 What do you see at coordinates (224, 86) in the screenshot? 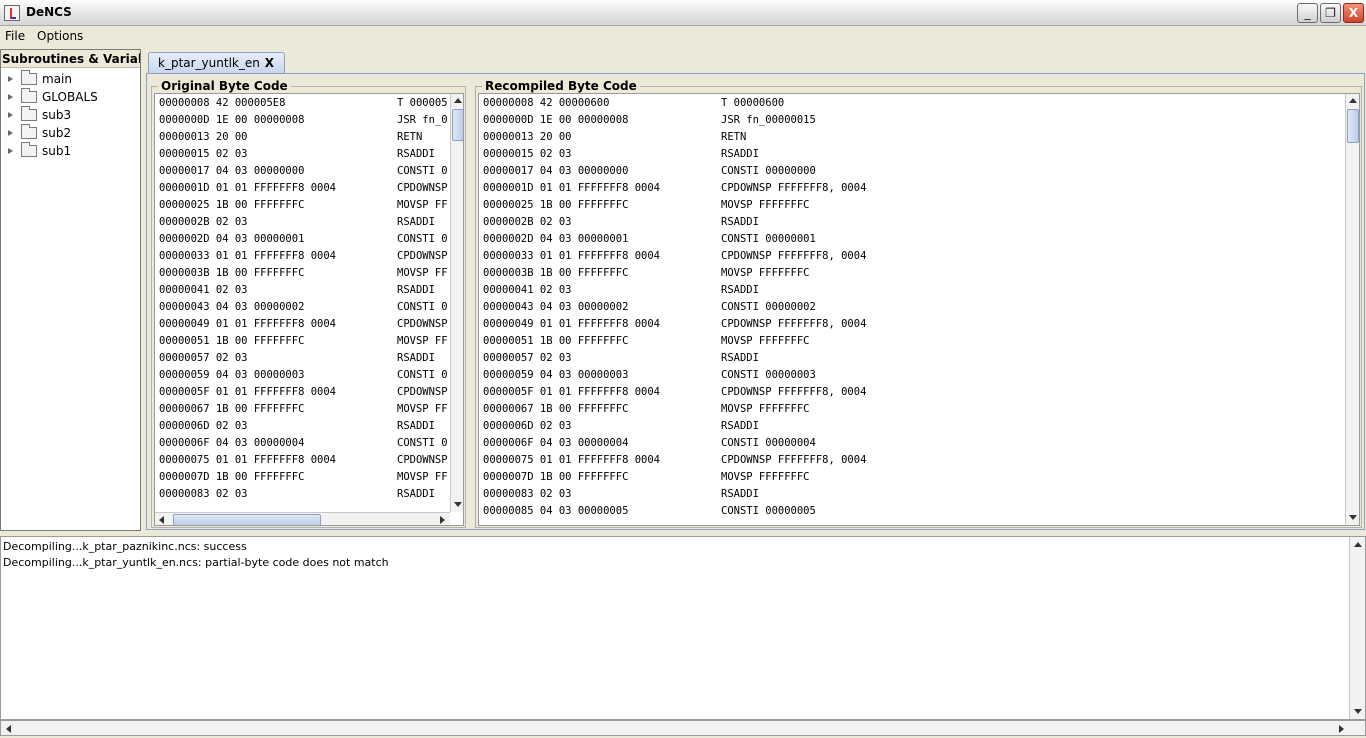
I see `original-bytecode-title: Original Byte Code` at bounding box center [224, 86].